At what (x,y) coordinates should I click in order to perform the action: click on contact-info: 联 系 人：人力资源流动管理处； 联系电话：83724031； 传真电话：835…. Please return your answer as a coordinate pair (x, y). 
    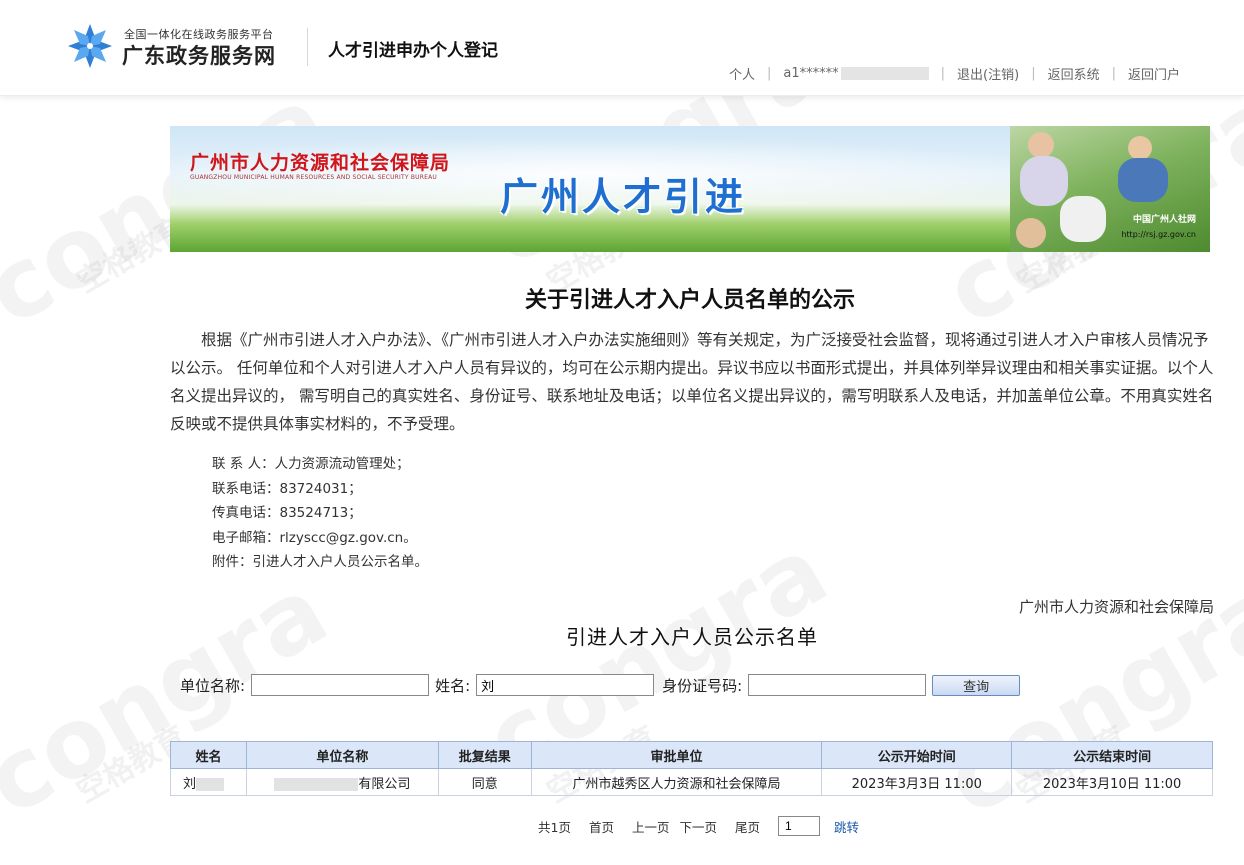
    Looking at the image, I should click on (320, 513).